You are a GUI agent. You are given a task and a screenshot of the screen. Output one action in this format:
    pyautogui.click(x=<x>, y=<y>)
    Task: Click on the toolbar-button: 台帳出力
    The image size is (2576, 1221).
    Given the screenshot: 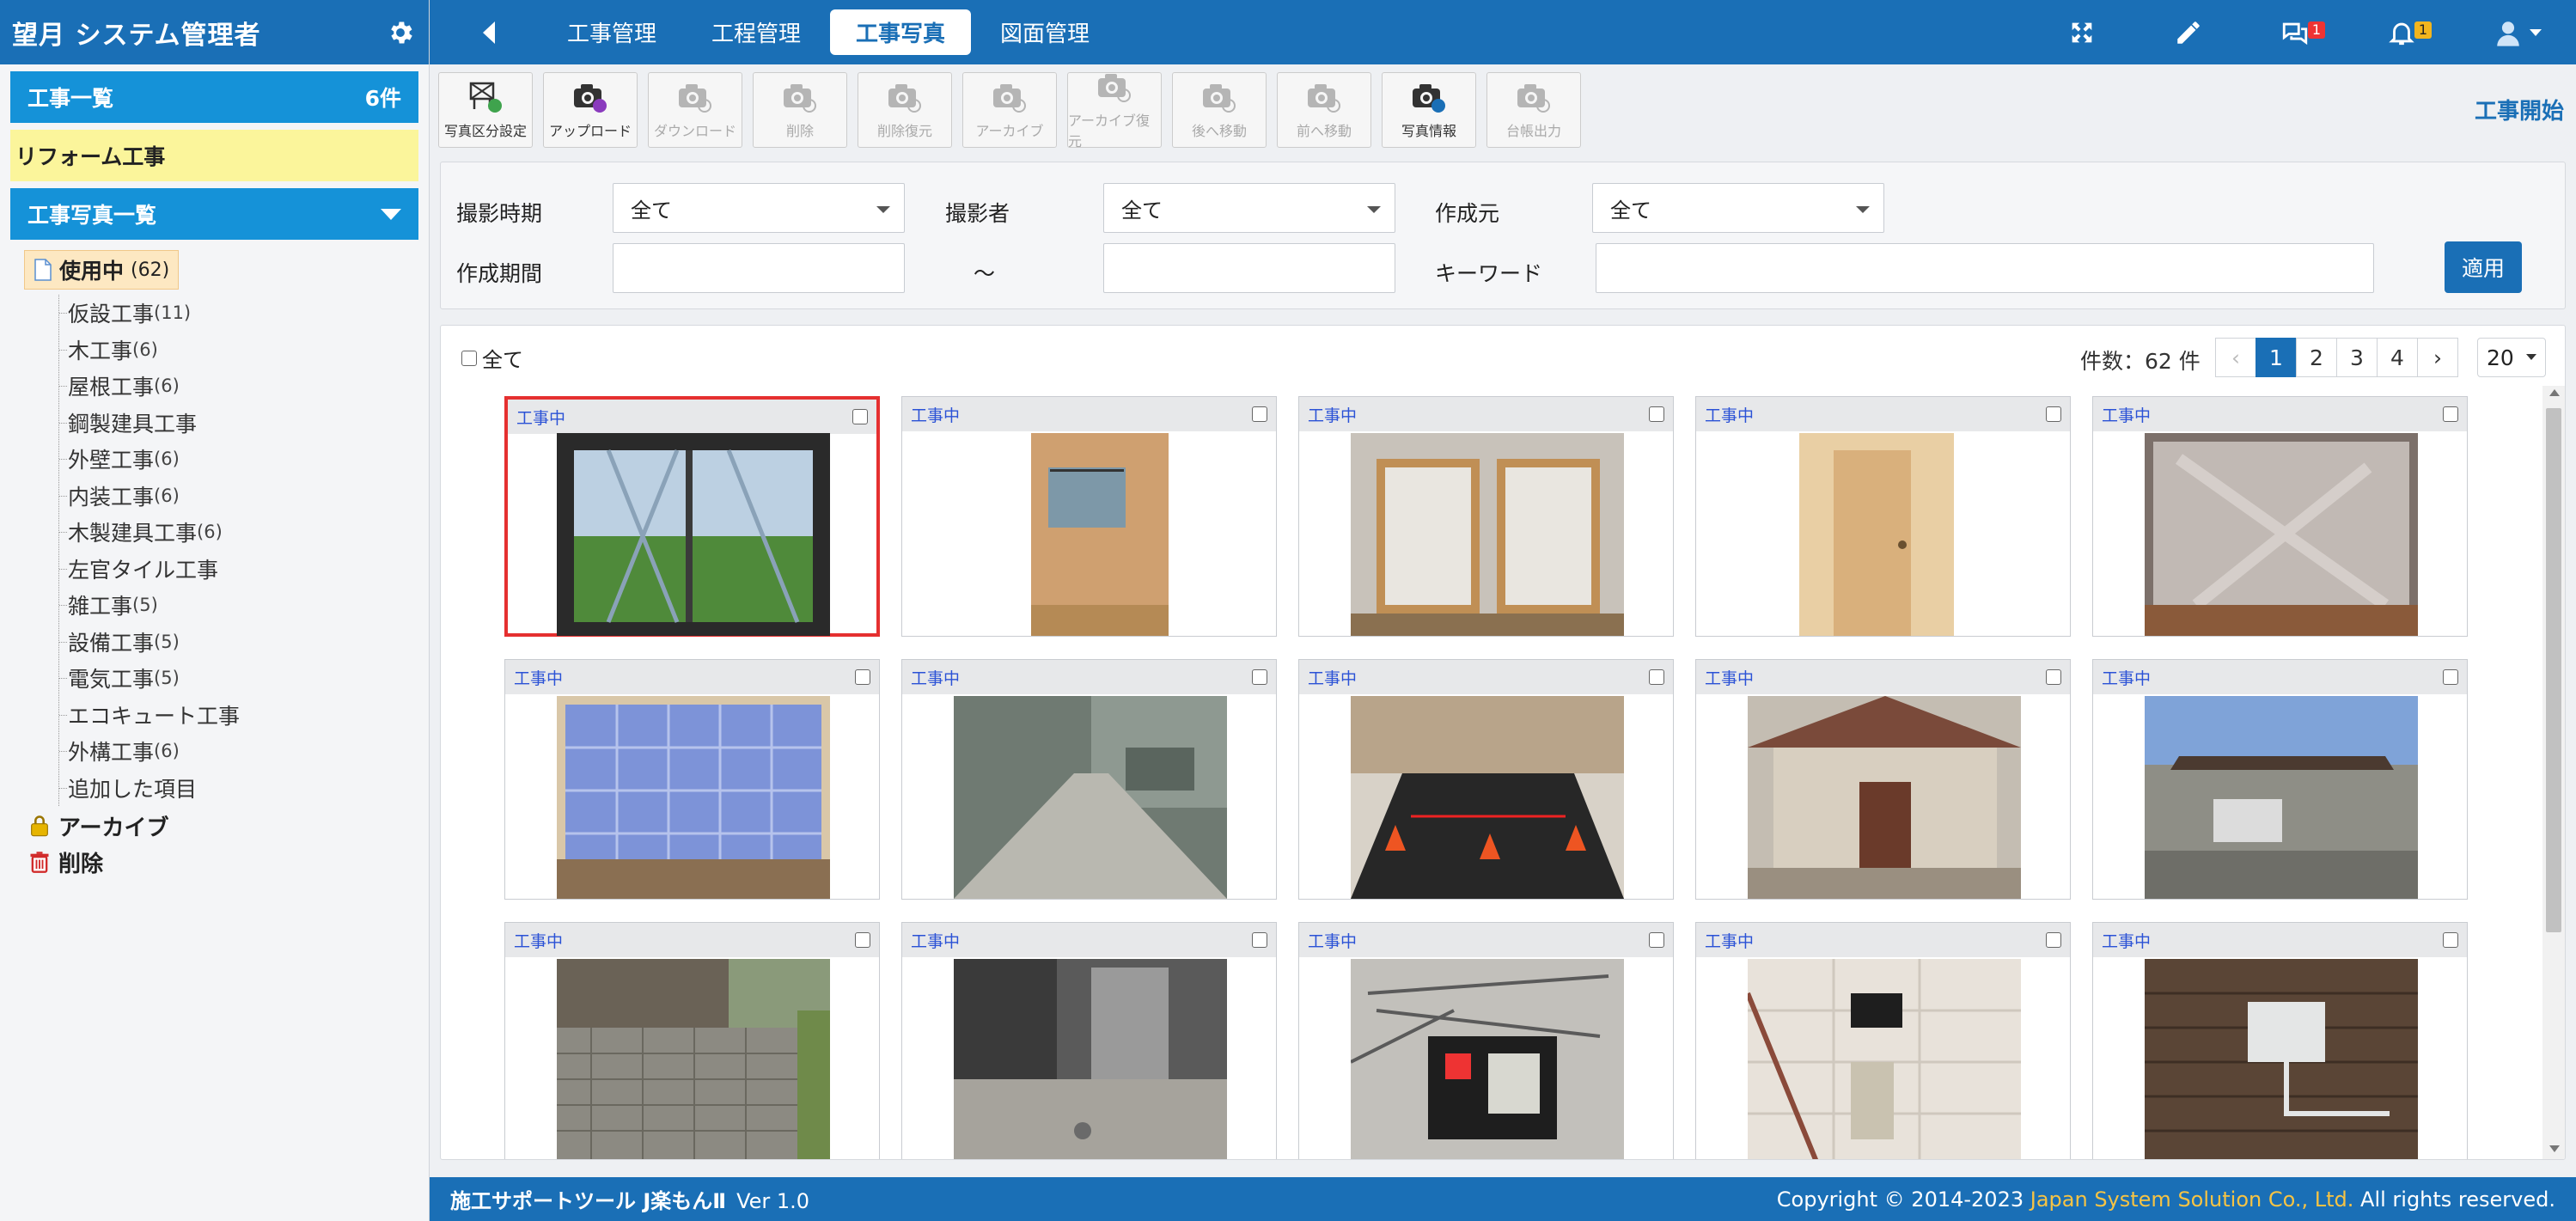 What is the action you would take?
    pyautogui.click(x=1533, y=109)
    